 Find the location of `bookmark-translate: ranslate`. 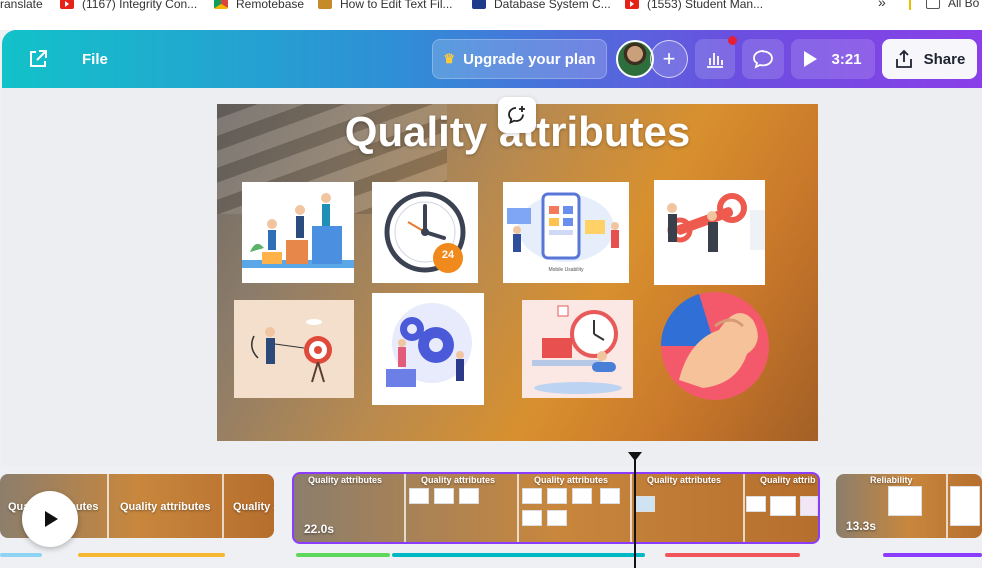

bookmark-translate: ranslate is located at coordinates (21, 6).